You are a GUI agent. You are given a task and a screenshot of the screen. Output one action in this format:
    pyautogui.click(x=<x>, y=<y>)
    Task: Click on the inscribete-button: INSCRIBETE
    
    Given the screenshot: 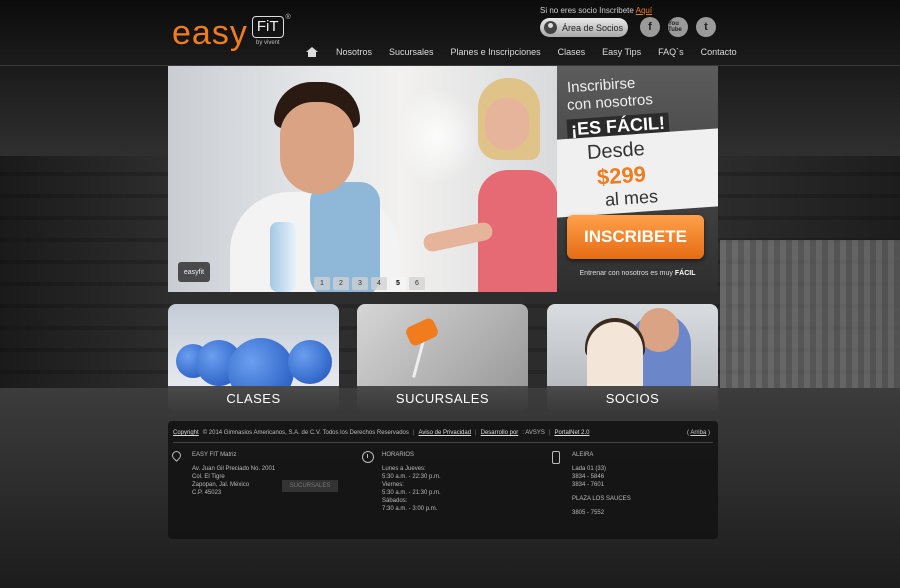 What is the action you would take?
    pyautogui.click(x=635, y=237)
    